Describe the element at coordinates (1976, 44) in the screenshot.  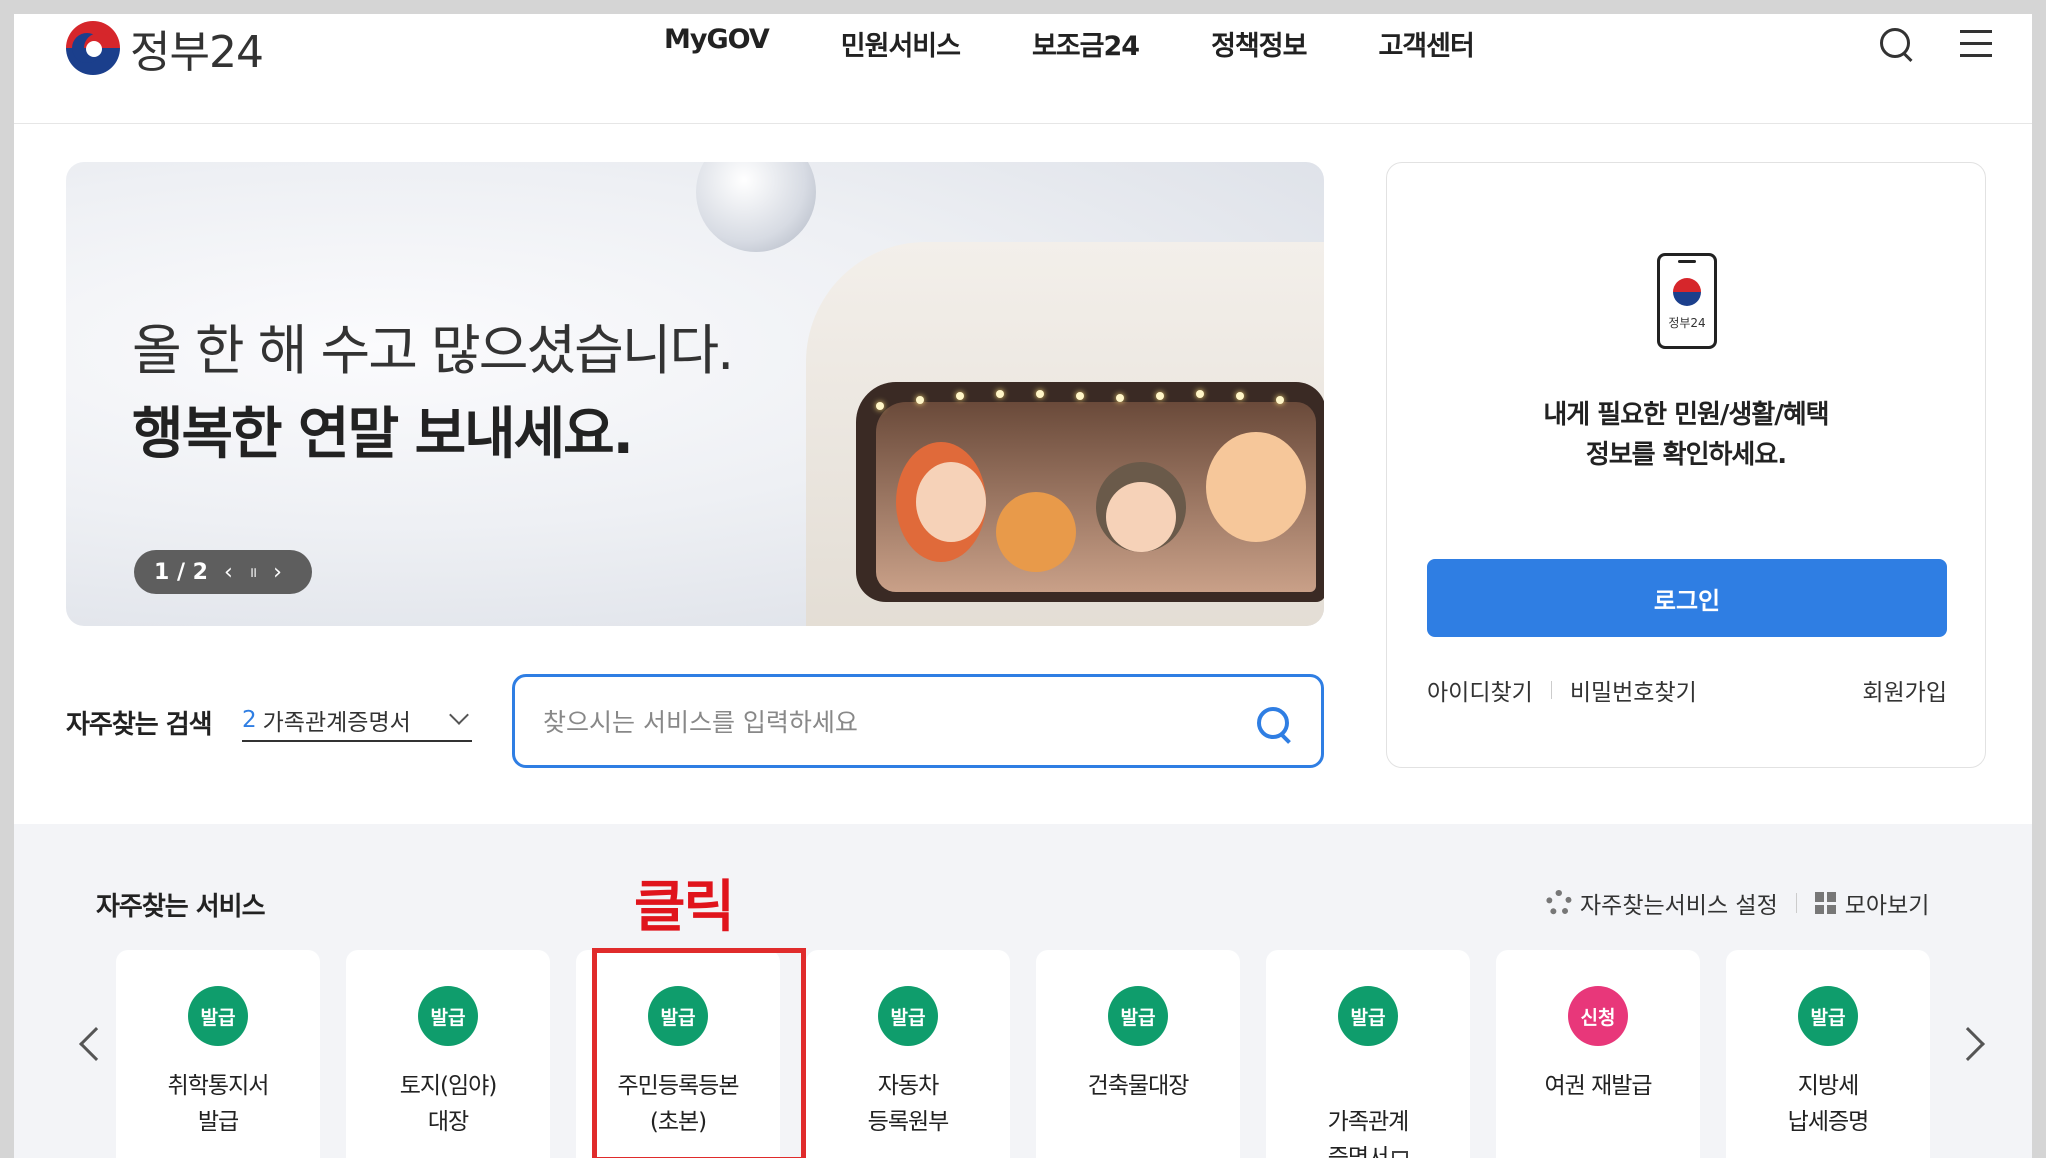
I see `hamburger-menu-icon` at that location.